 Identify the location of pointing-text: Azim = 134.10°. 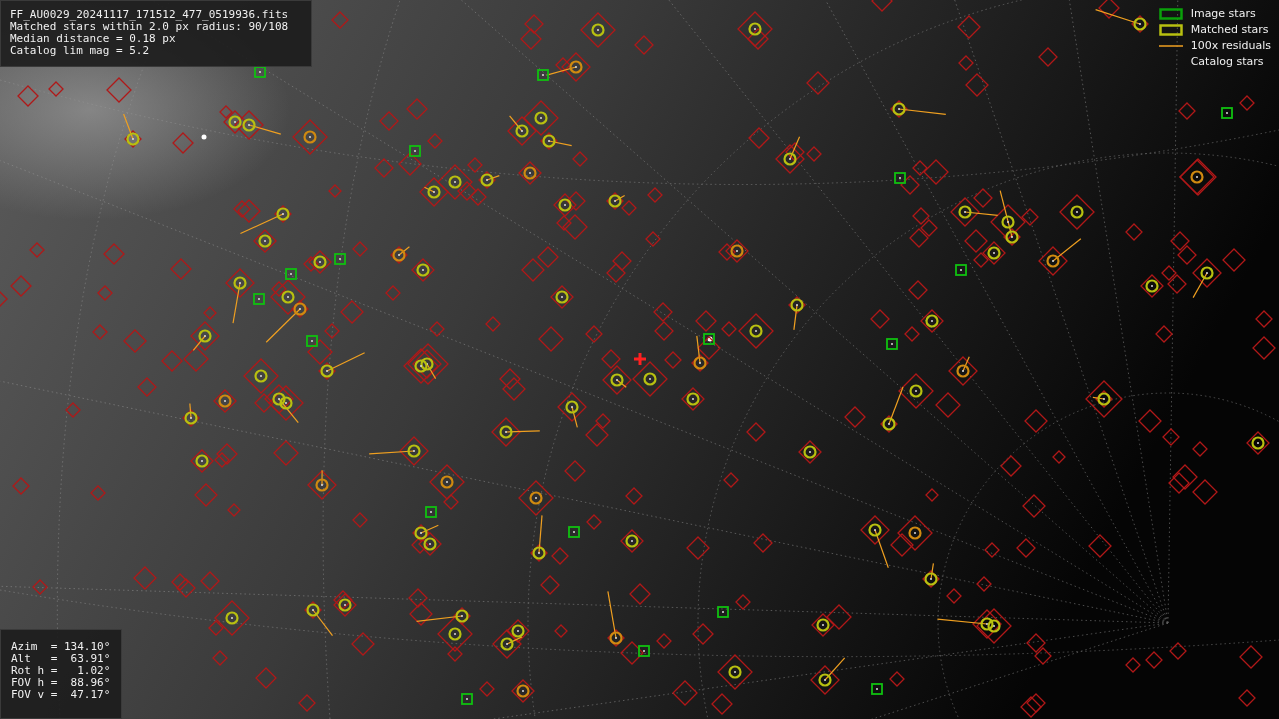
(61, 647).